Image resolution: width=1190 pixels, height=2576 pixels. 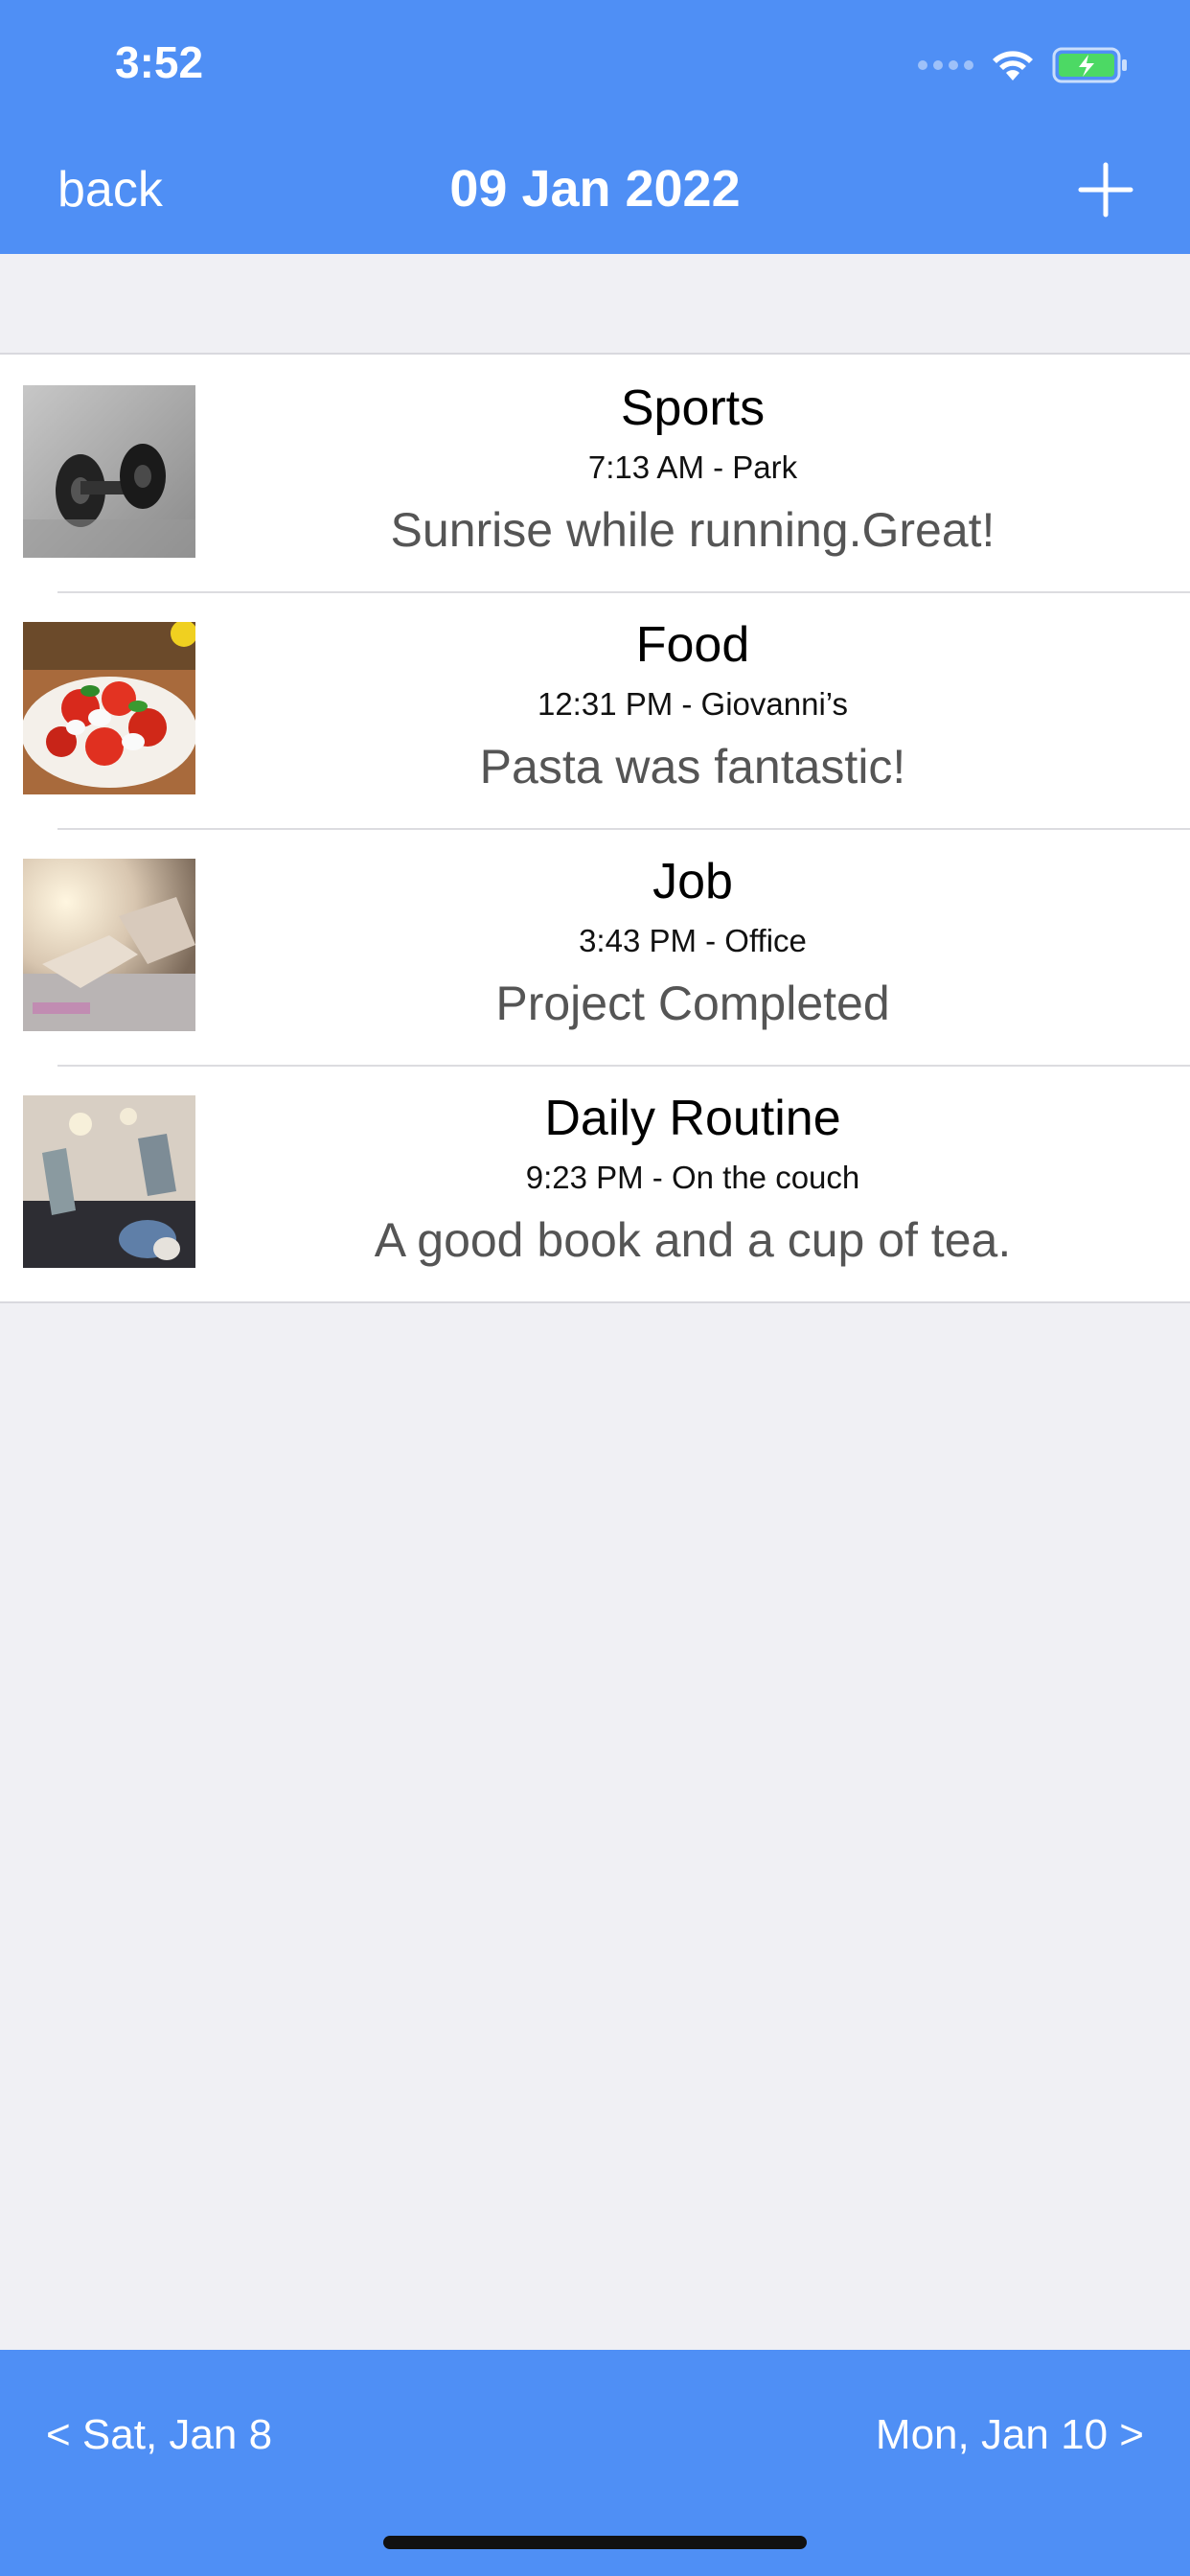 I want to click on next-day-button: Mon, Jan 10 >, so click(x=1010, y=2435).